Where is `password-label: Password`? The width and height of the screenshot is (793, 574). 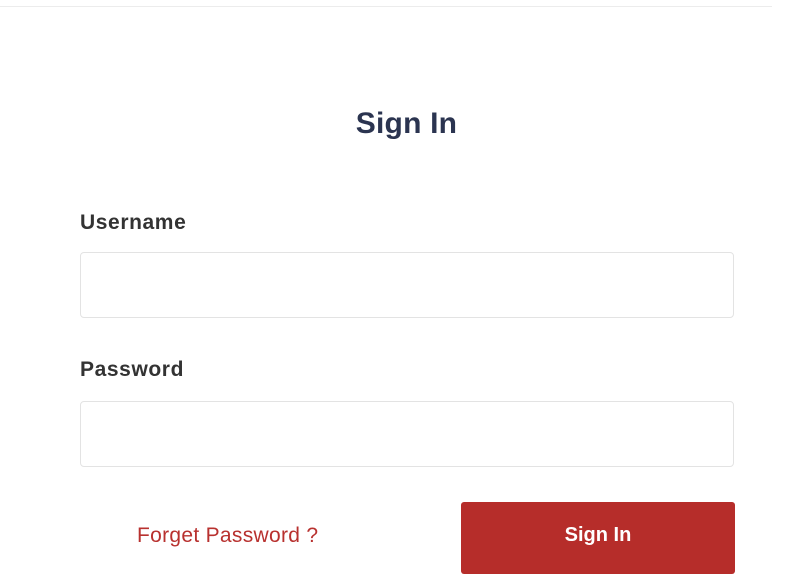
password-label: Password is located at coordinates (132, 369).